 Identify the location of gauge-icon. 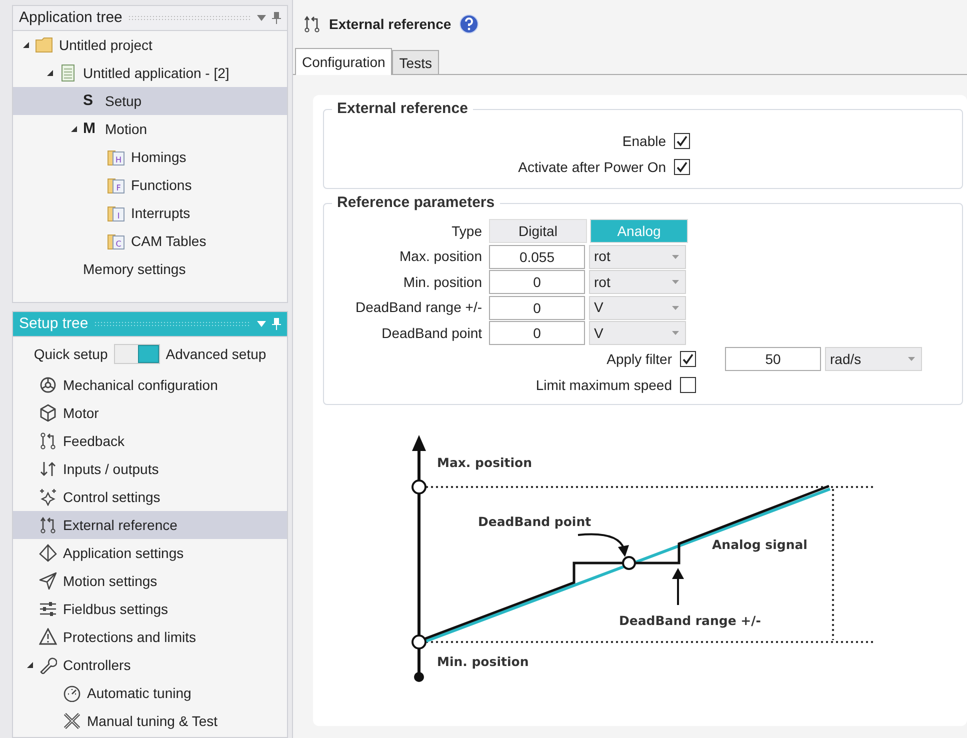
(72, 693).